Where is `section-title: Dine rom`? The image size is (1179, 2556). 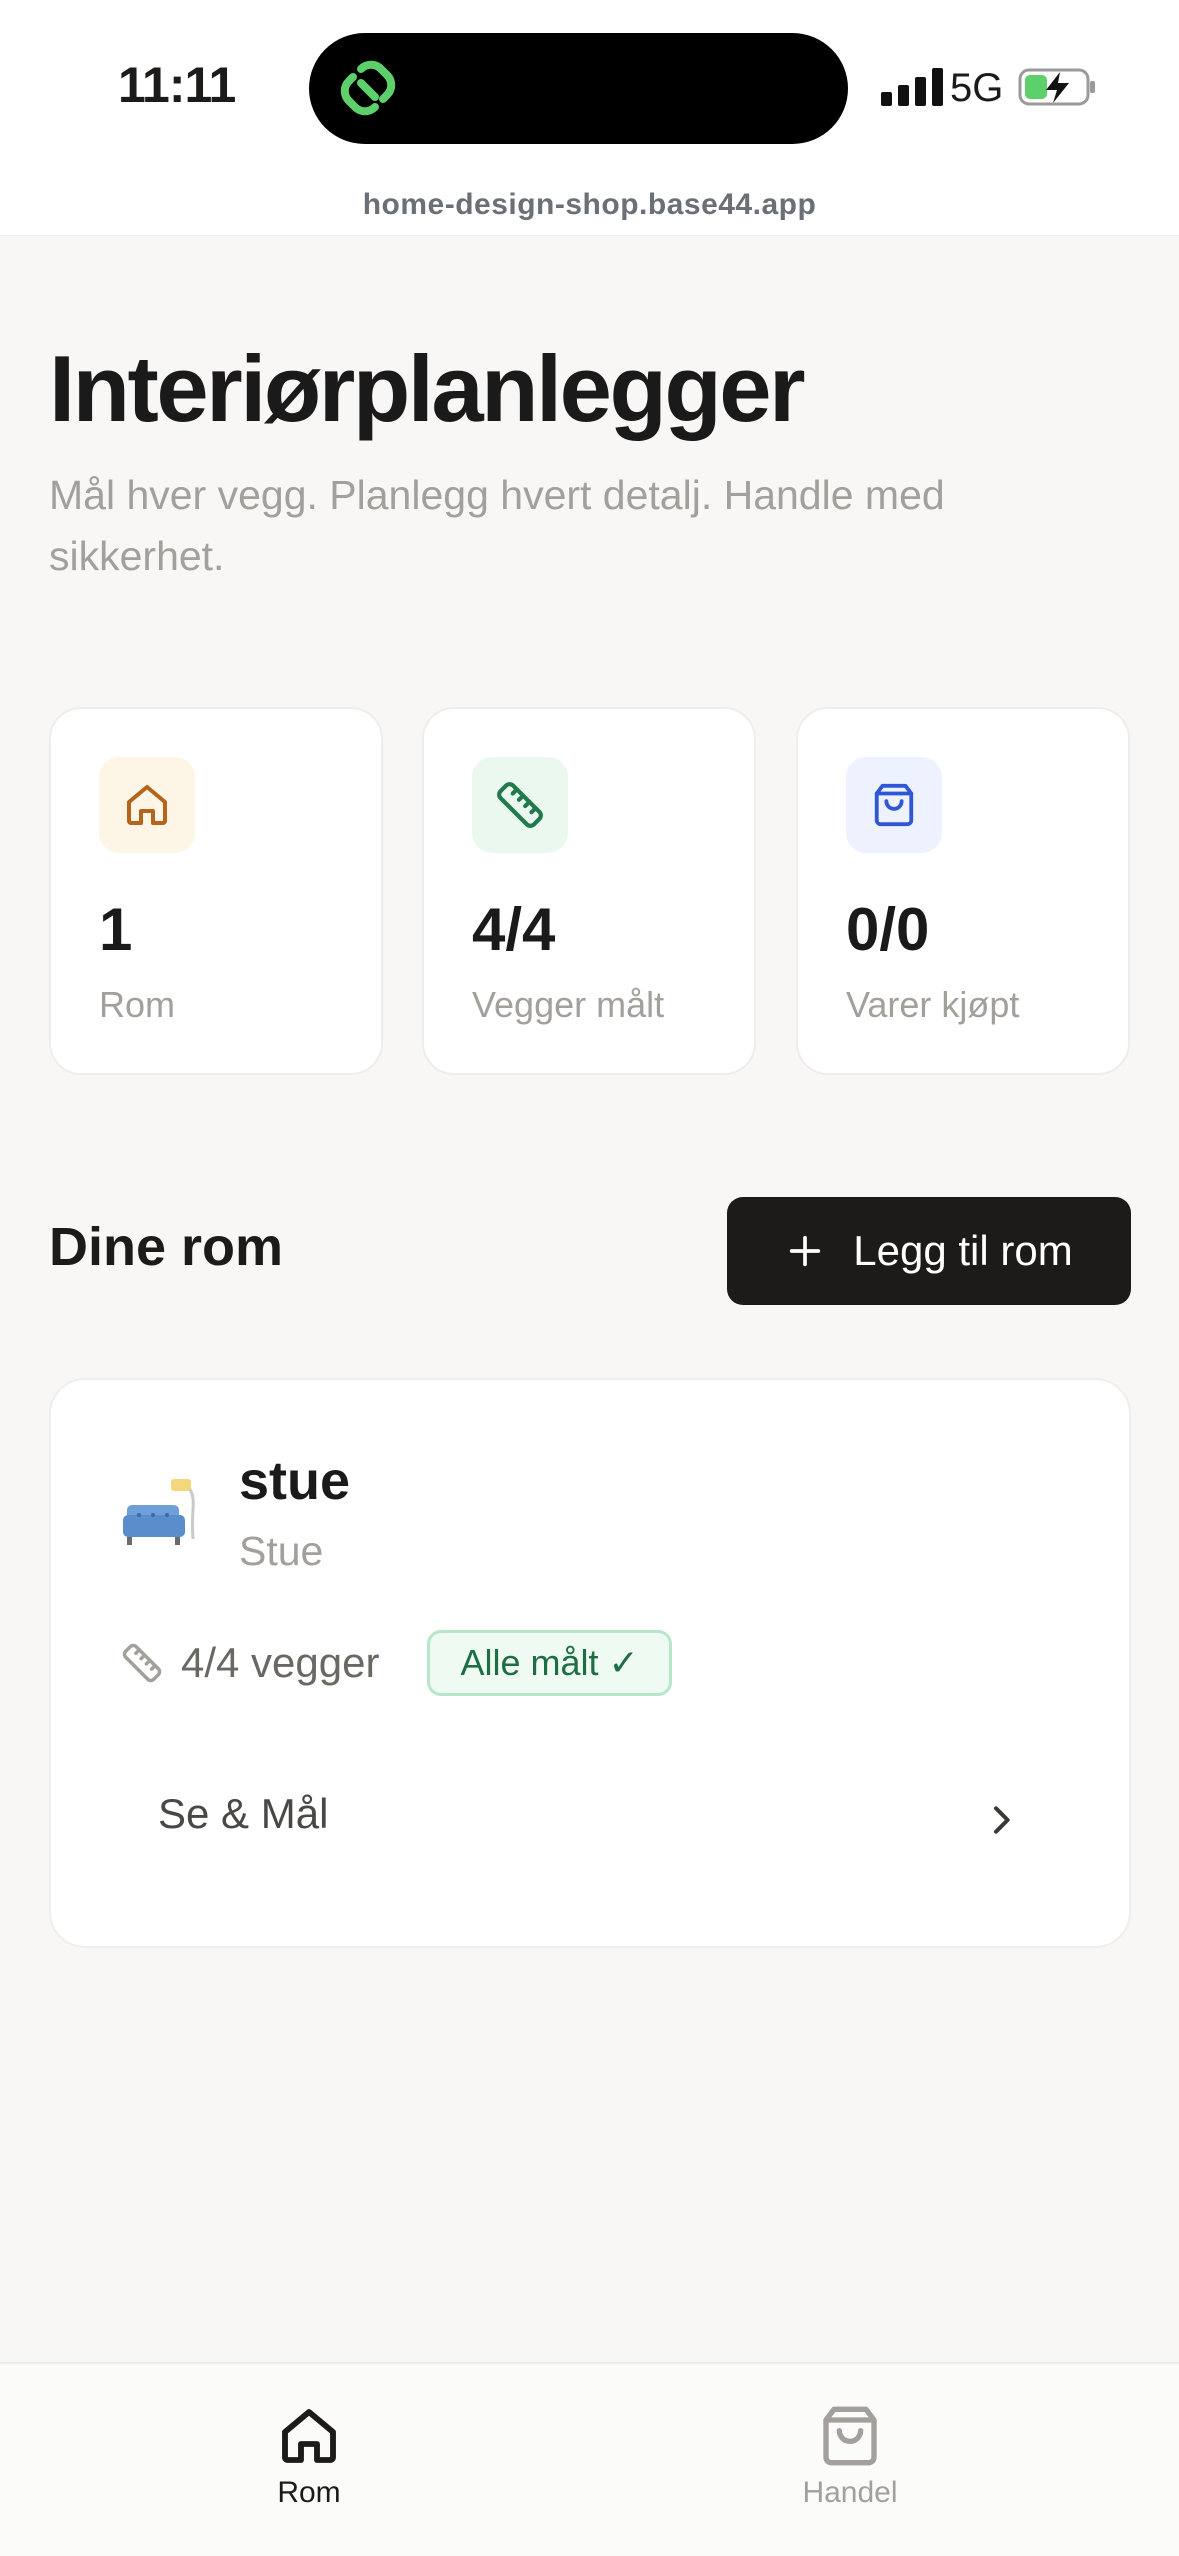 section-title: Dine rom is located at coordinates (166, 1247).